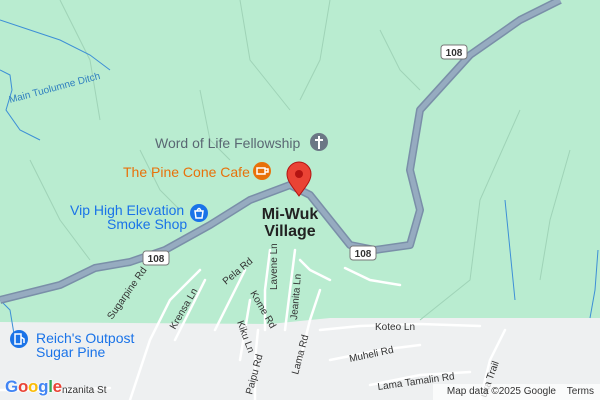 The image size is (600, 400). What do you see at coordinates (33, 386) in the screenshot?
I see `google-logo: Google` at bounding box center [33, 386].